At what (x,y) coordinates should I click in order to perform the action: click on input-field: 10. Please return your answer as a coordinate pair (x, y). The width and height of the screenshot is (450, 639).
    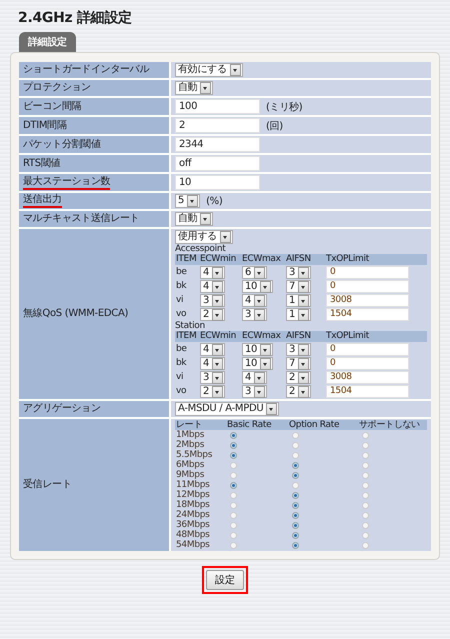
    Looking at the image, I should click on (217, 182).